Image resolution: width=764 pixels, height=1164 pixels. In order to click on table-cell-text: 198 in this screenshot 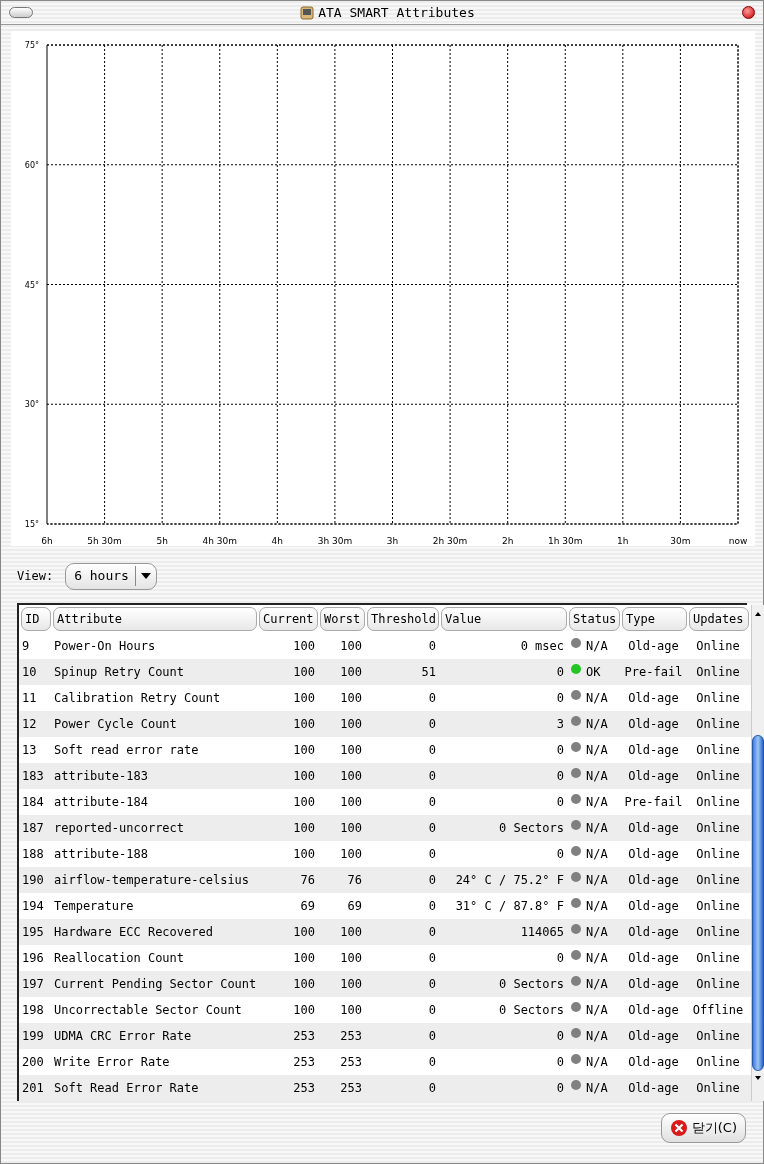, I will do `click(33, 1010)`.